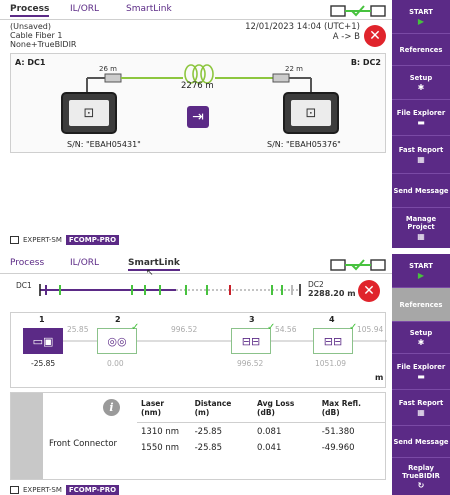 This screenshot has width=450, height=495. I want to click on col-avg-loss: Avg Loss (dB), so click(285, 411).